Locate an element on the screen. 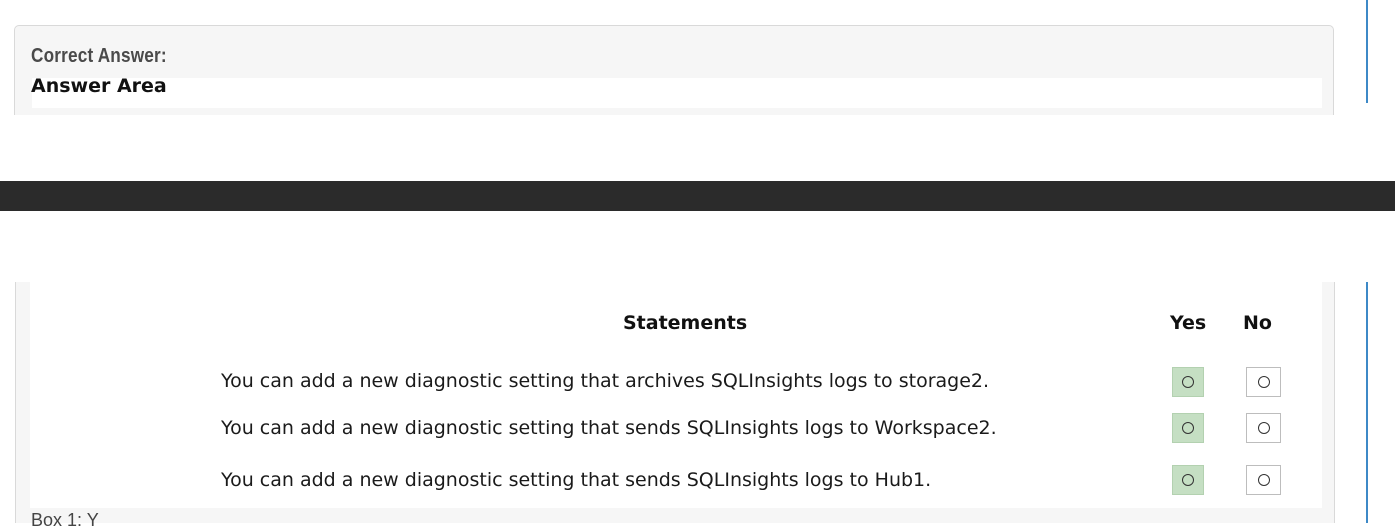  correct-answer-label: Correct Answer: is located at coordinates (99, 56).